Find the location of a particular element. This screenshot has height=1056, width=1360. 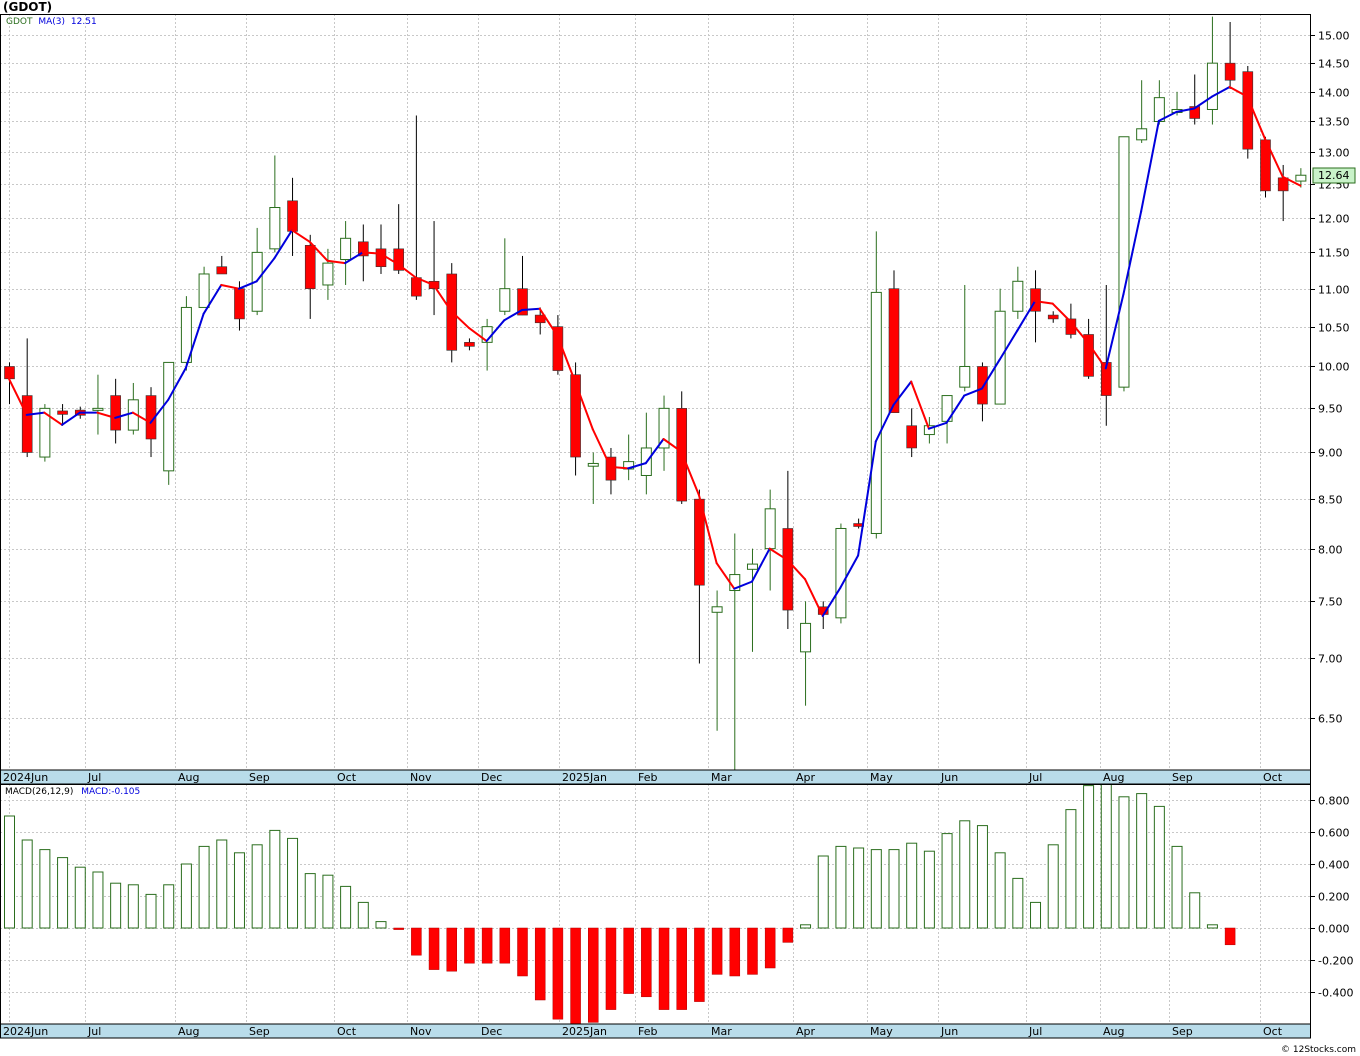

price-tick-label: 15.00 is located at coordinates (1334, 36).